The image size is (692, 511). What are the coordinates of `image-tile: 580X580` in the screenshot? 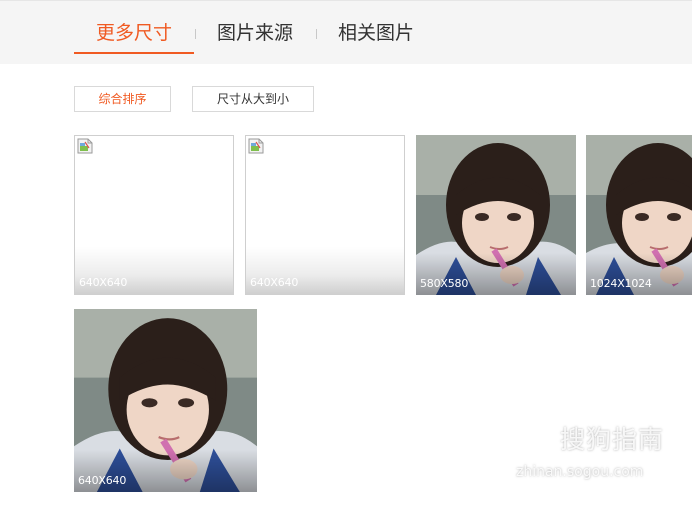 It's located at (496, 215).